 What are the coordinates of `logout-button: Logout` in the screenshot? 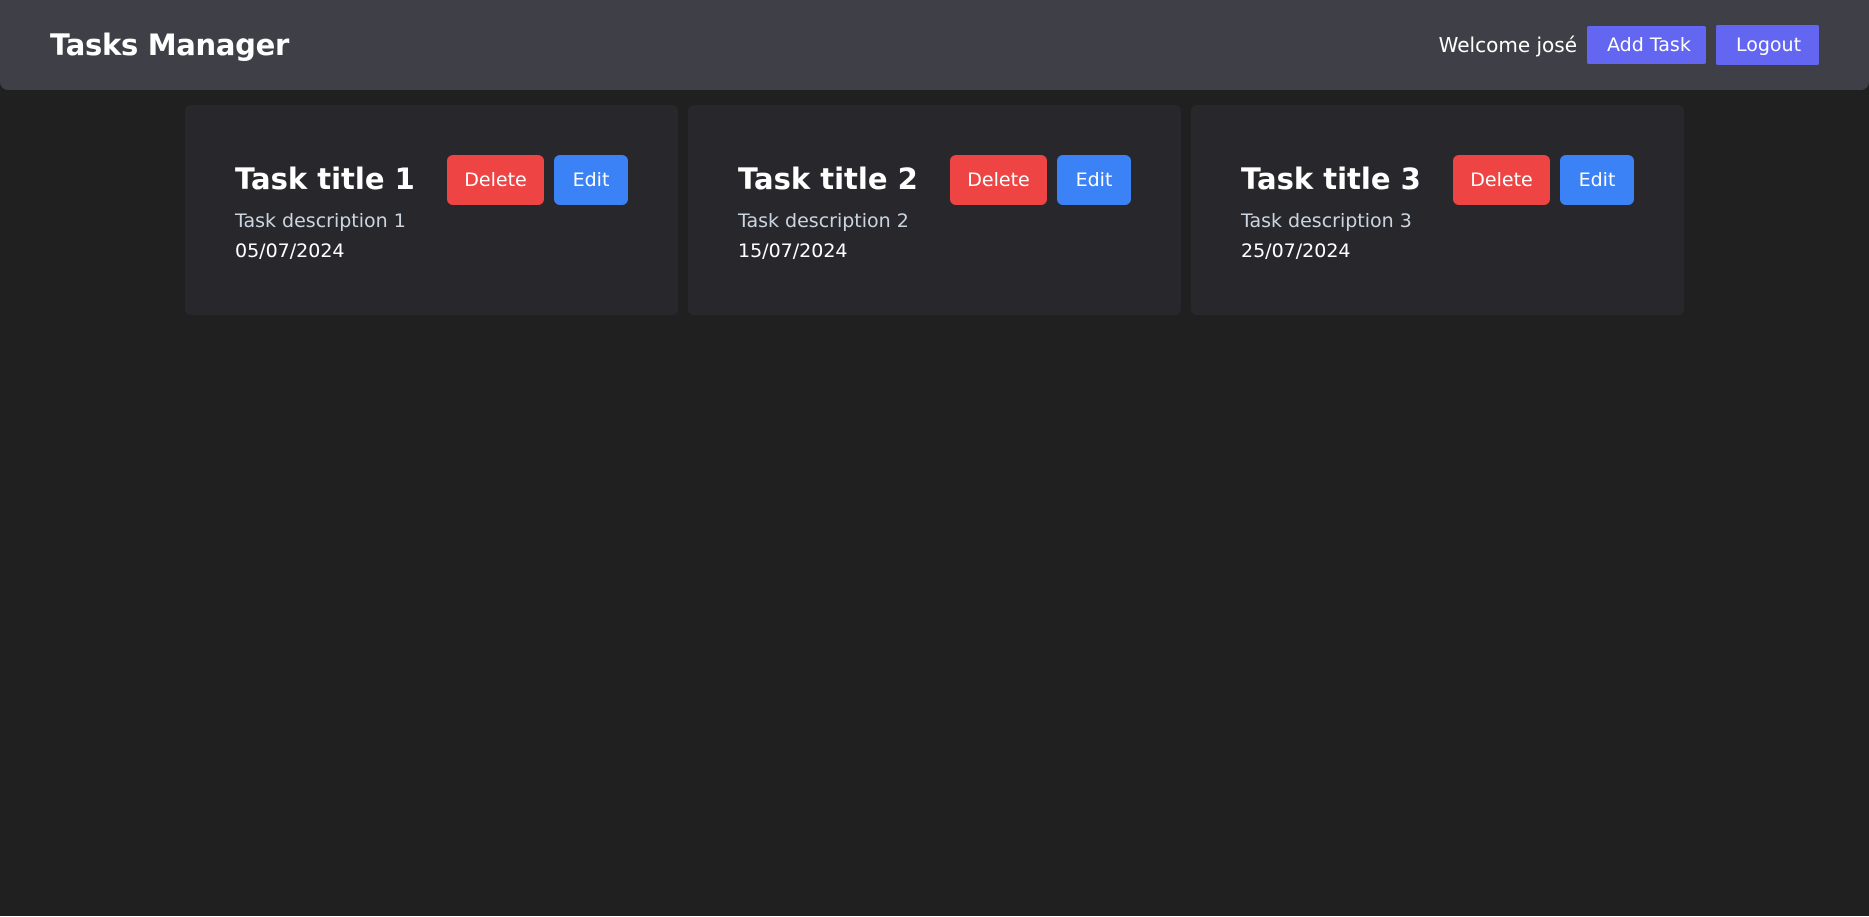 It's located at (1767, 45).